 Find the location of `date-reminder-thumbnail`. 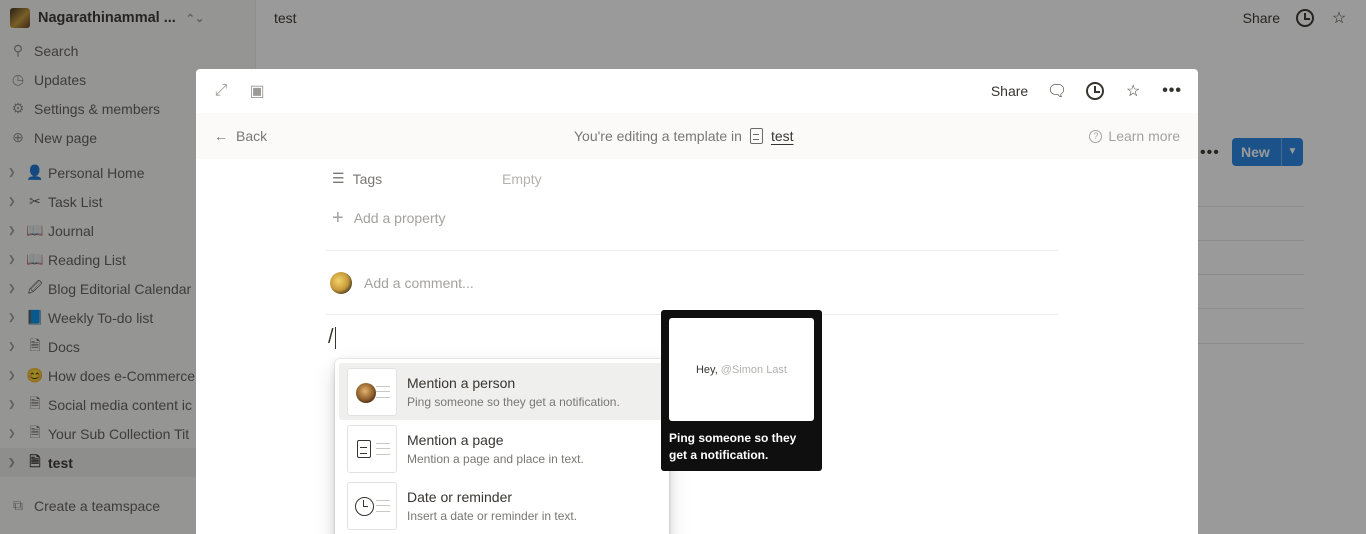

date-reminder-thumbnail is located at coordinates (372, 505).